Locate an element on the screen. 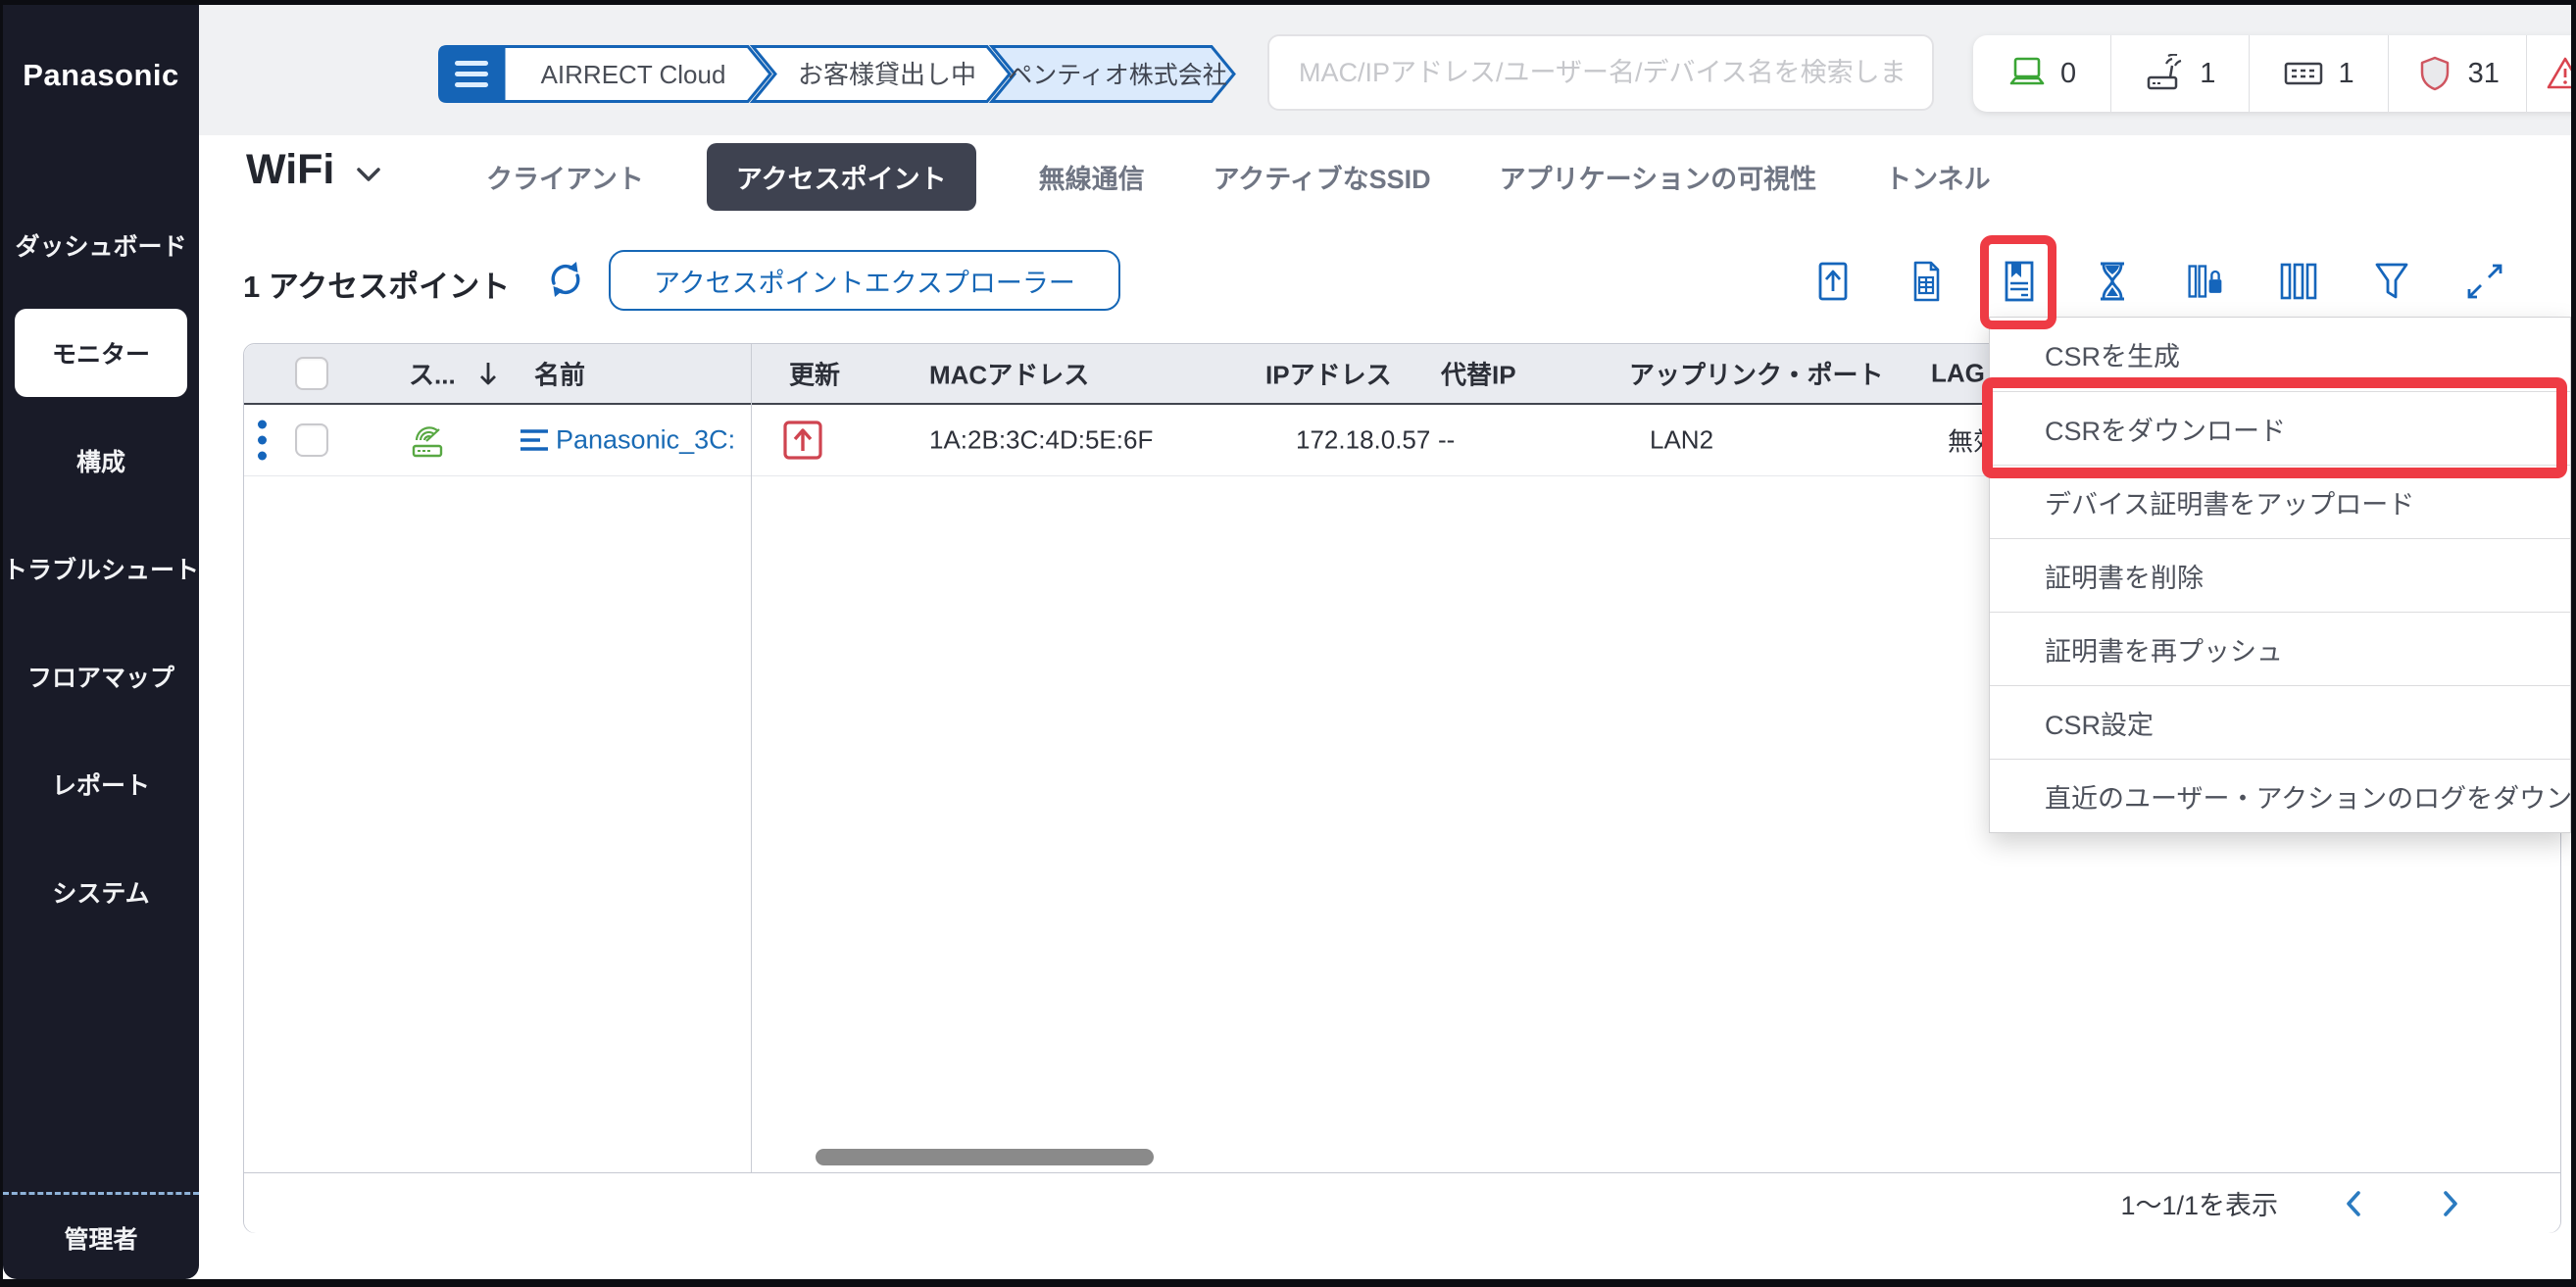 This screenshot has height=1287, width=2576. page-title-row: WiFi is located at coordinates (313, 170).